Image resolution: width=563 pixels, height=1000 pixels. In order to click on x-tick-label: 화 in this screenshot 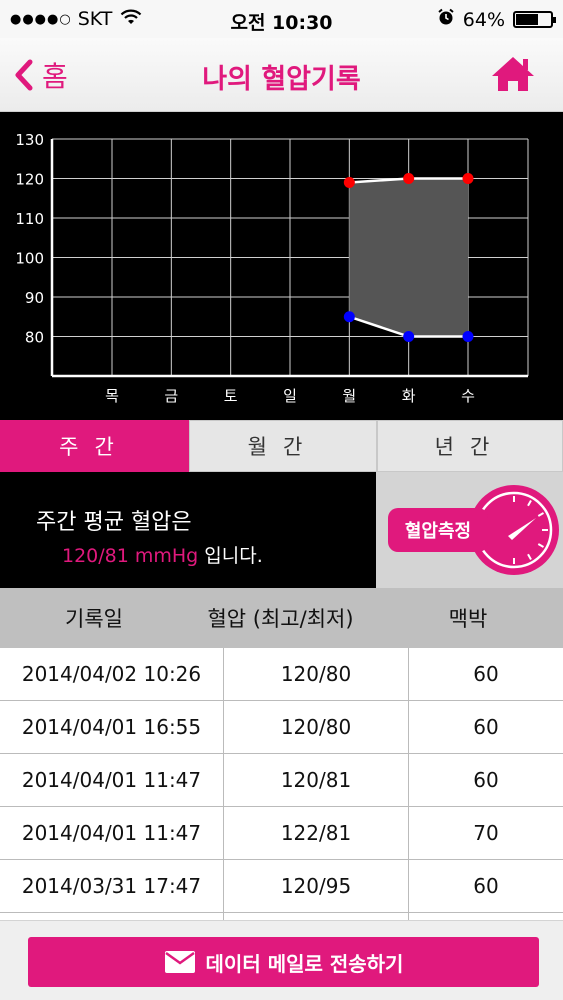, I will do `click(409, 396)`.